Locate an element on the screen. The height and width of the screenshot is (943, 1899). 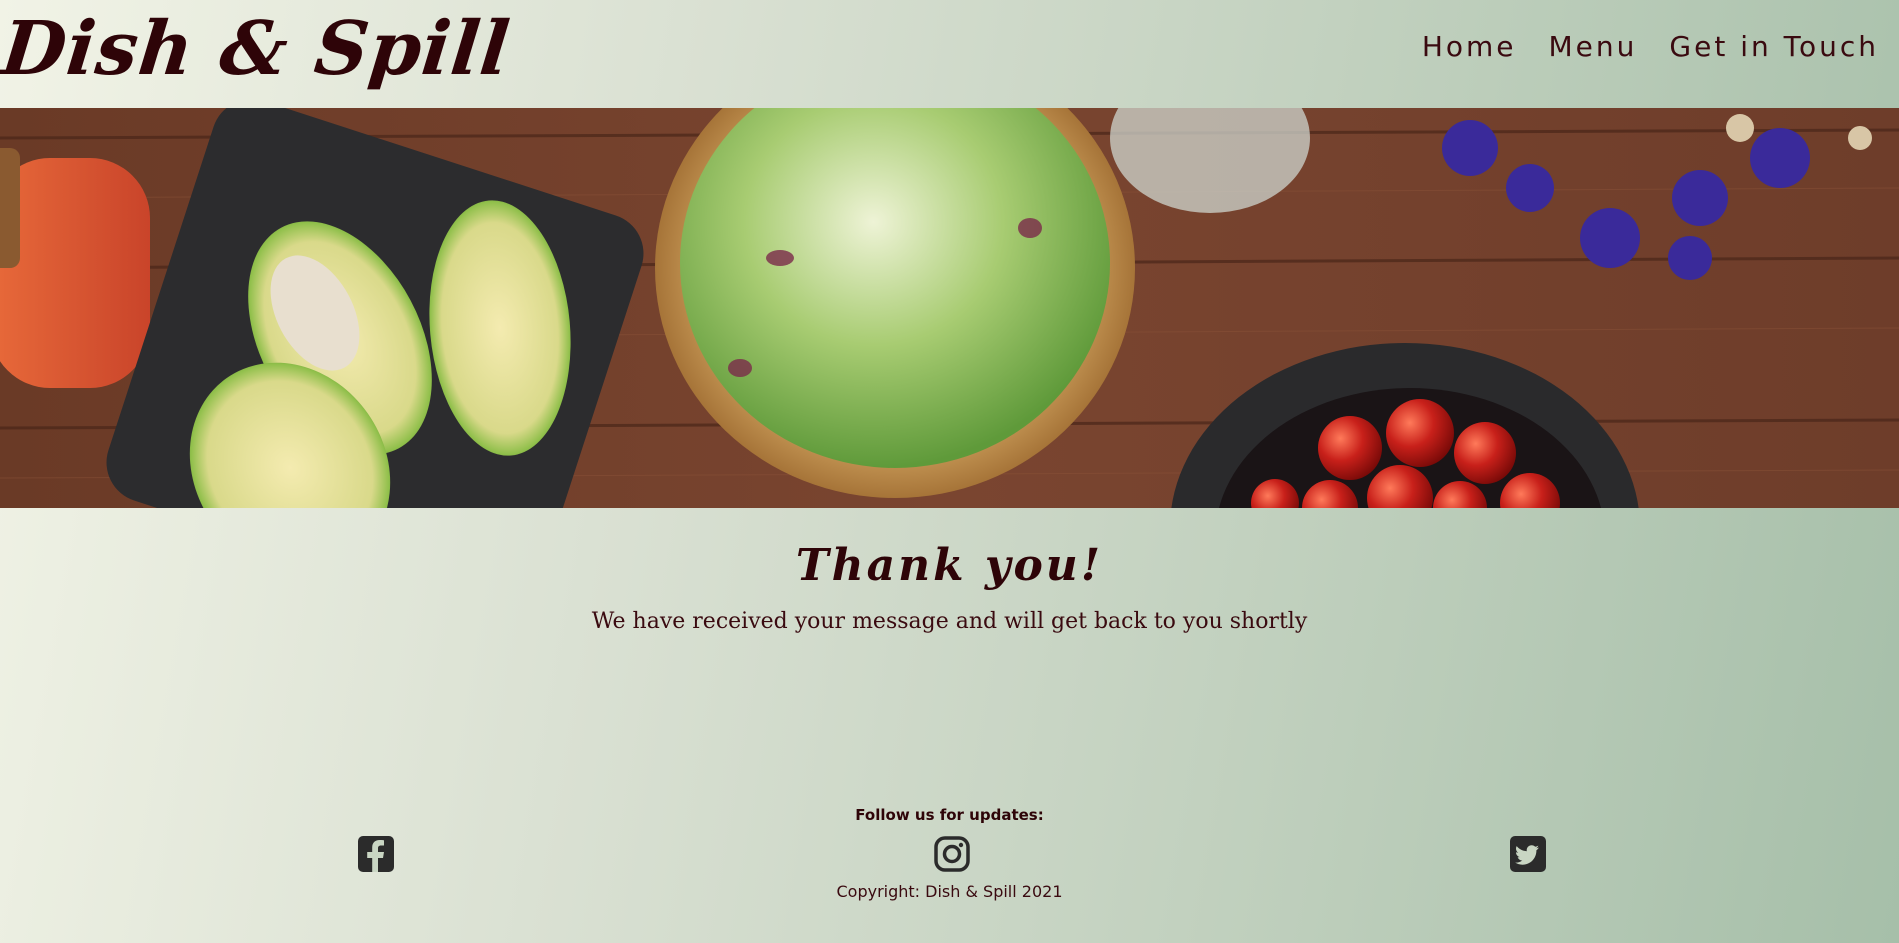
facebook-link is located at coordinates (376, 854).